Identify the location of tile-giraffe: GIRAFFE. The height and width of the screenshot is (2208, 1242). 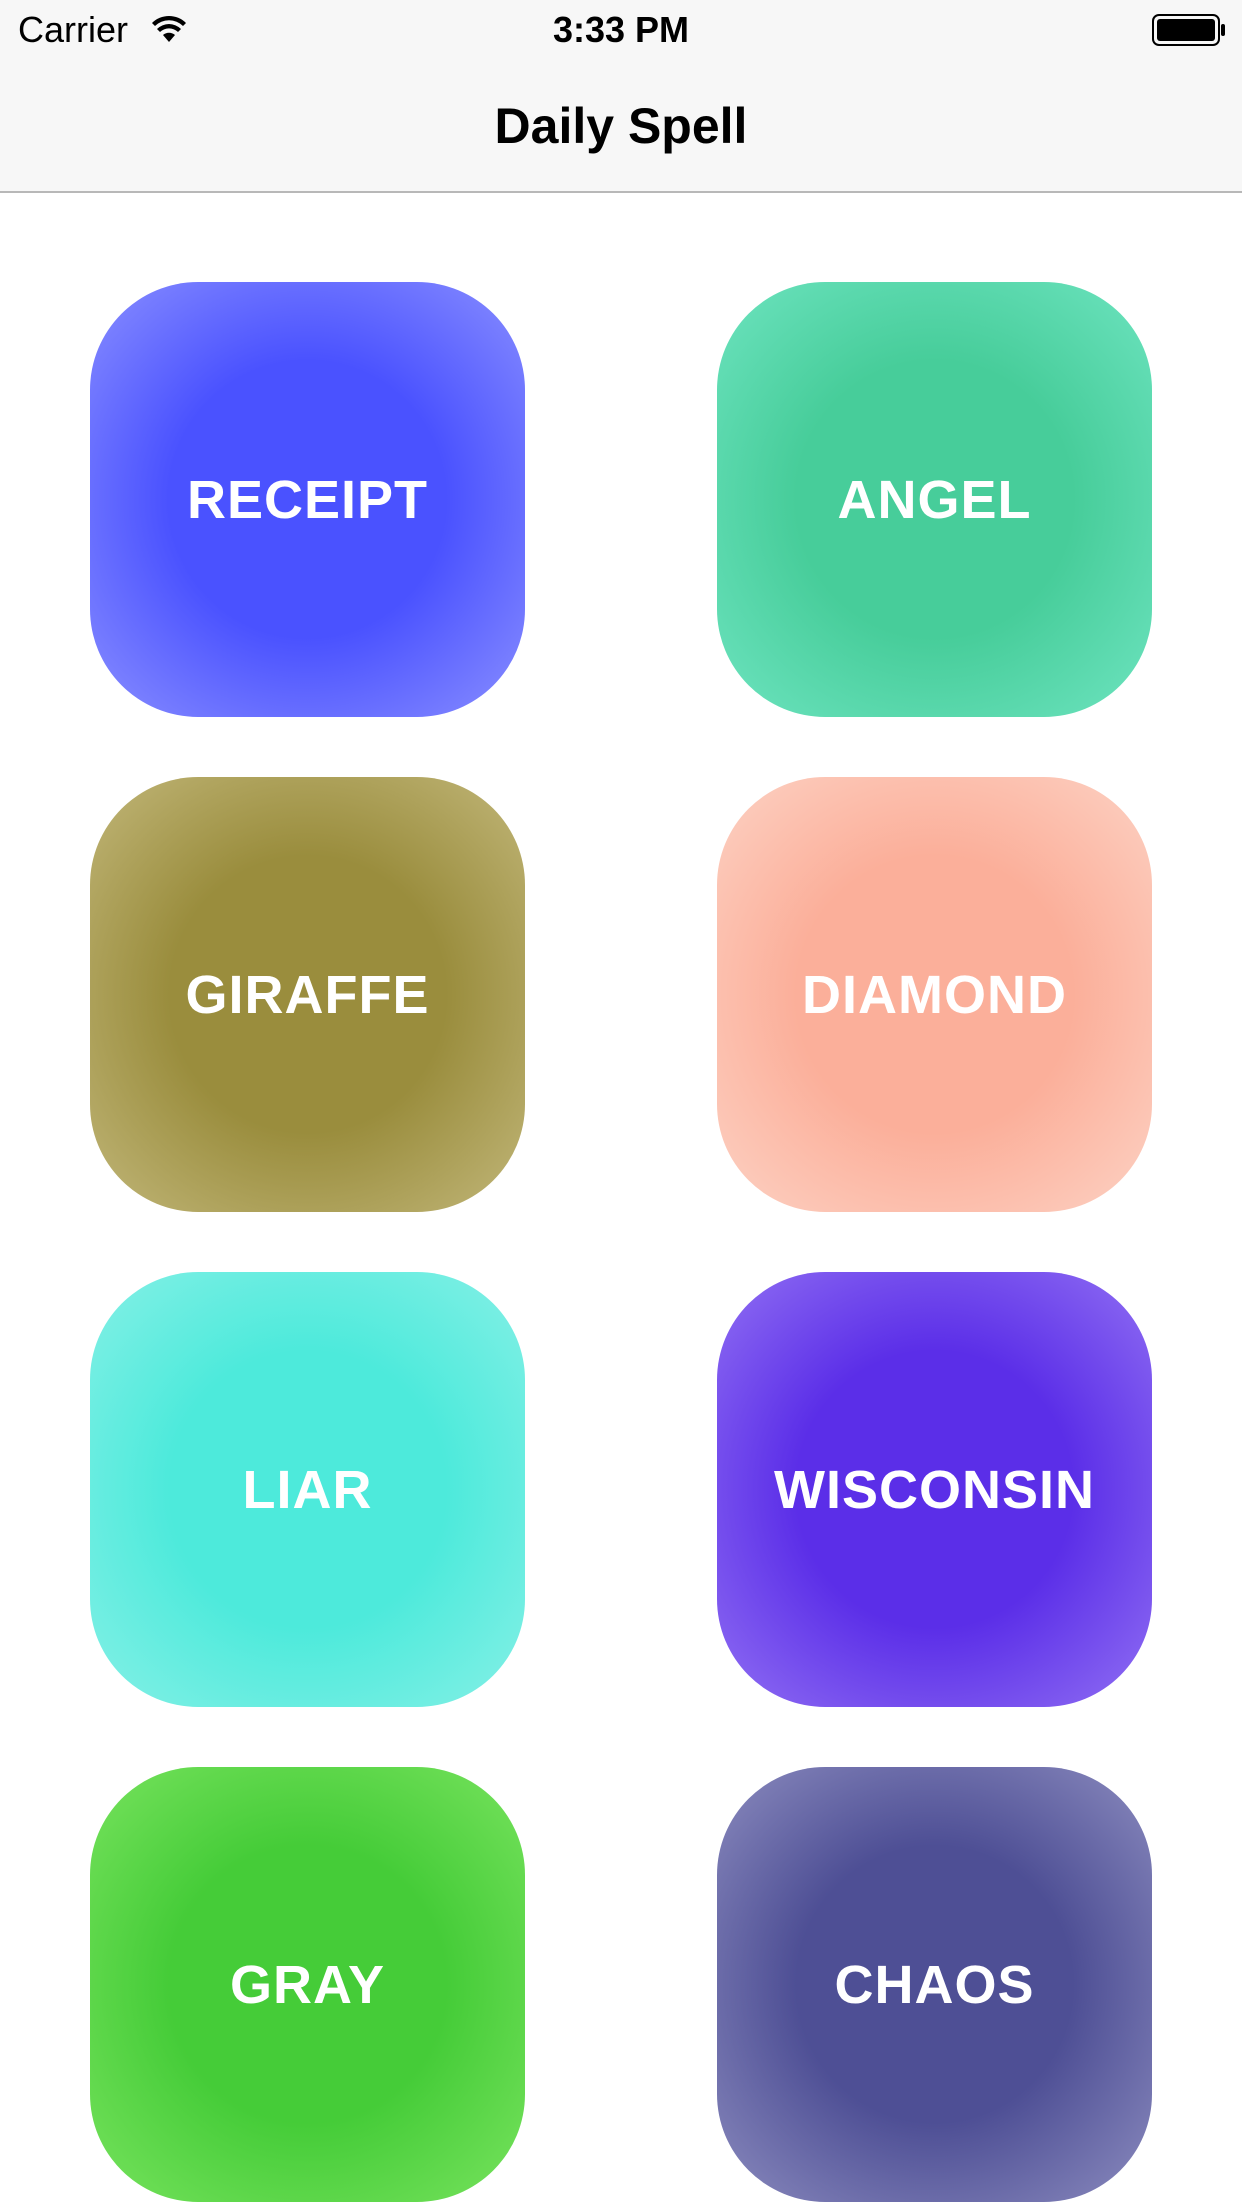
(307, 994).